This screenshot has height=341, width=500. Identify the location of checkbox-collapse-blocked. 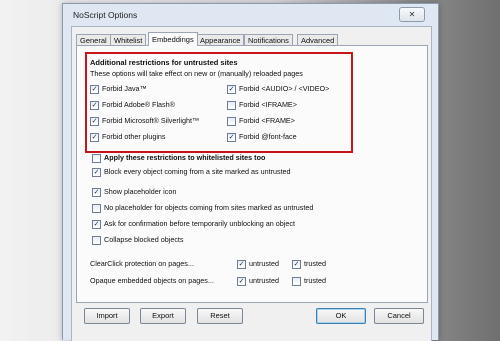
(96, 240).